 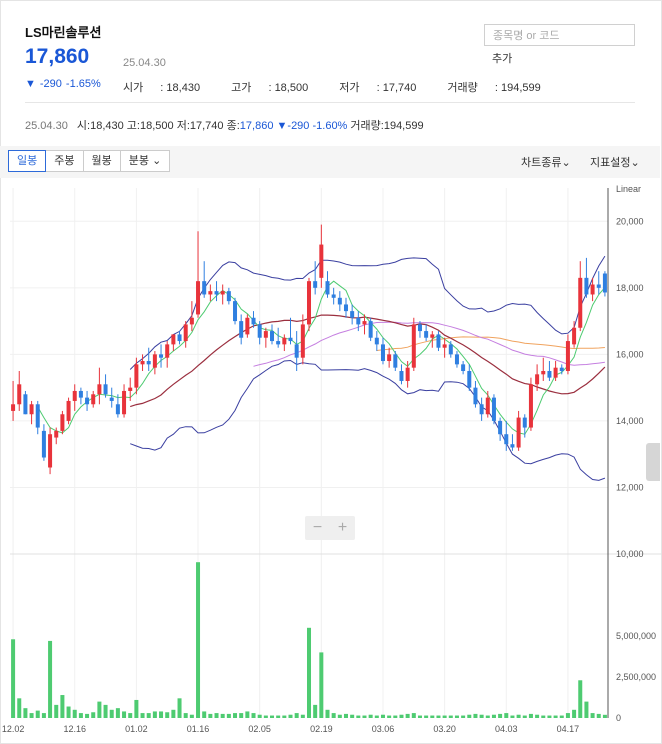 I want to click on panel-collapse-handle, so click(x=653, y=462).